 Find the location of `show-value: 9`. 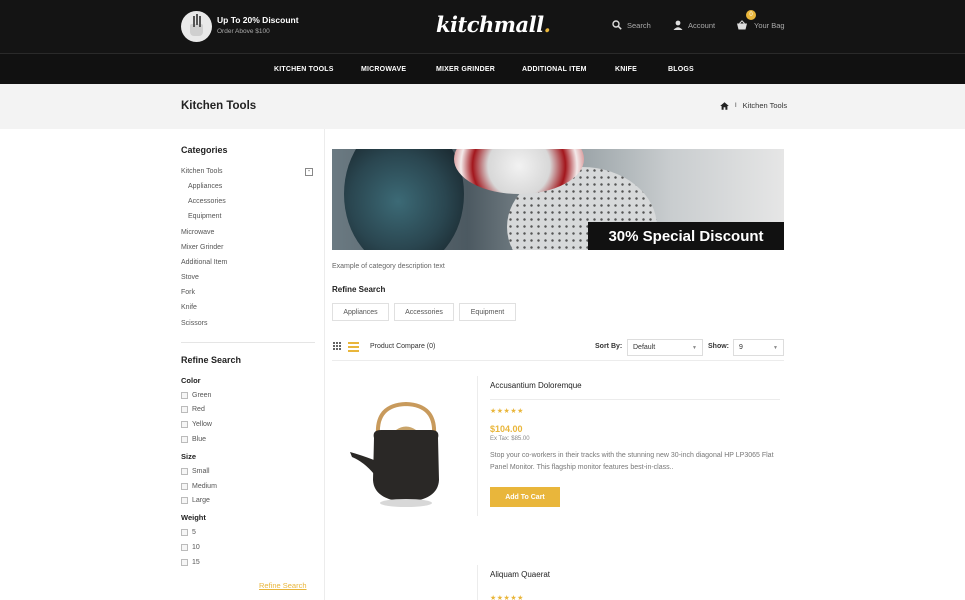

show-value: 9 is located at coordinates (741, 347).